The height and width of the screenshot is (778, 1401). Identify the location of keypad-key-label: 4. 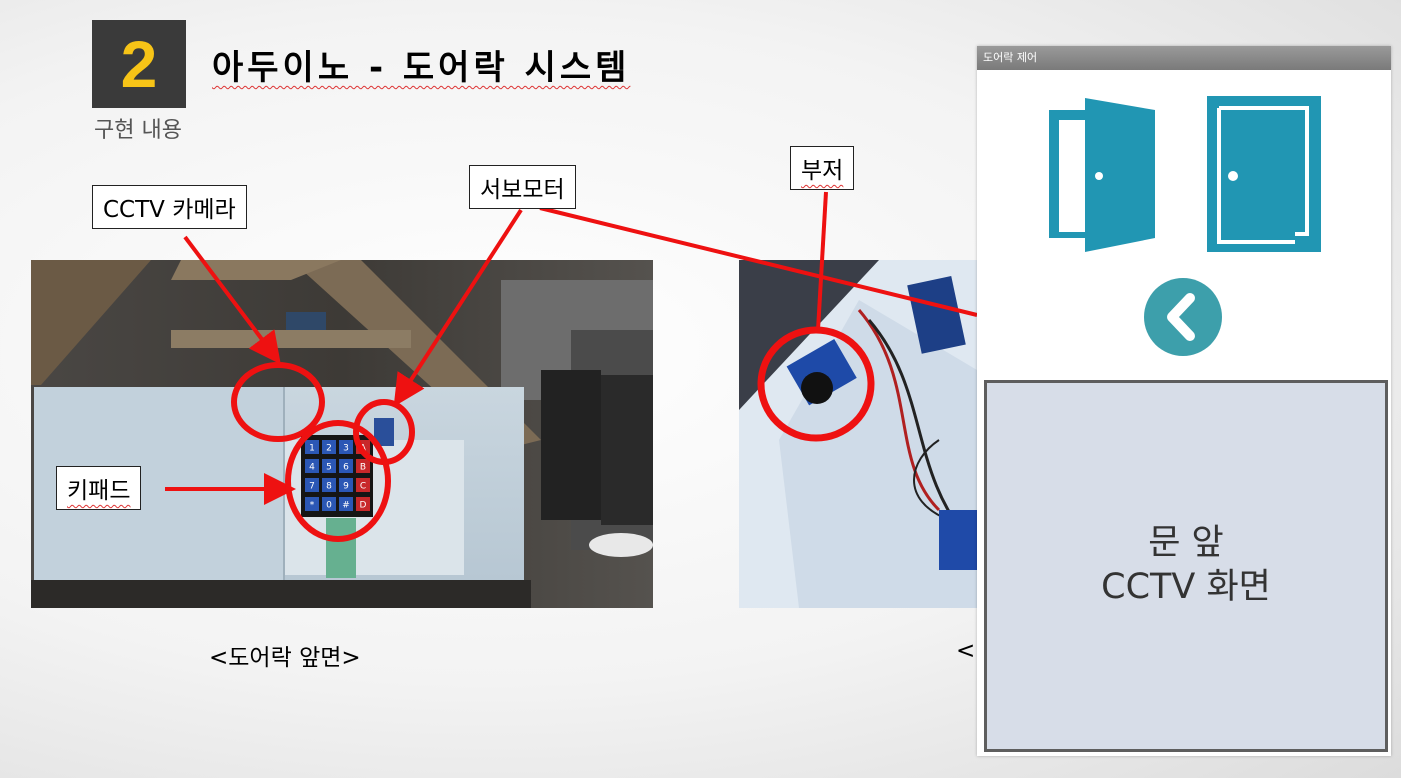
(312, 468).